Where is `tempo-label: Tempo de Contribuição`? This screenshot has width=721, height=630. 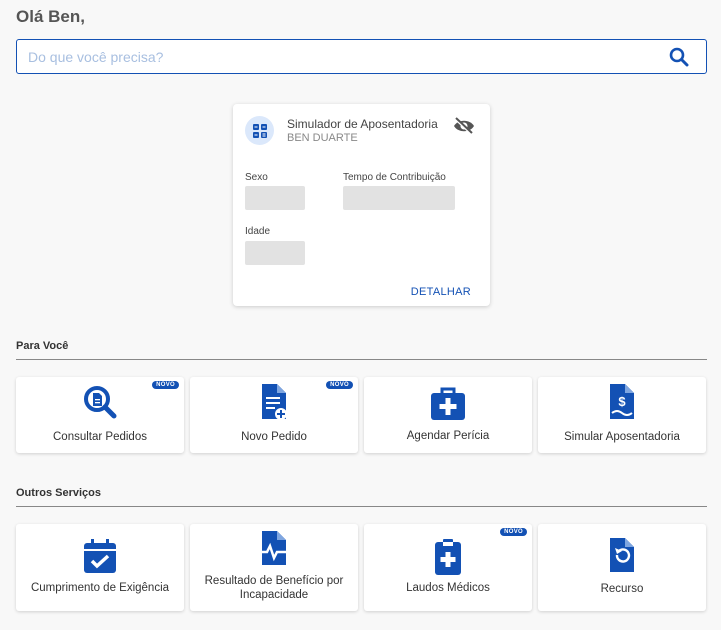
tempo-label: Tempo de Contribuição is located at coordinates (394, 177).